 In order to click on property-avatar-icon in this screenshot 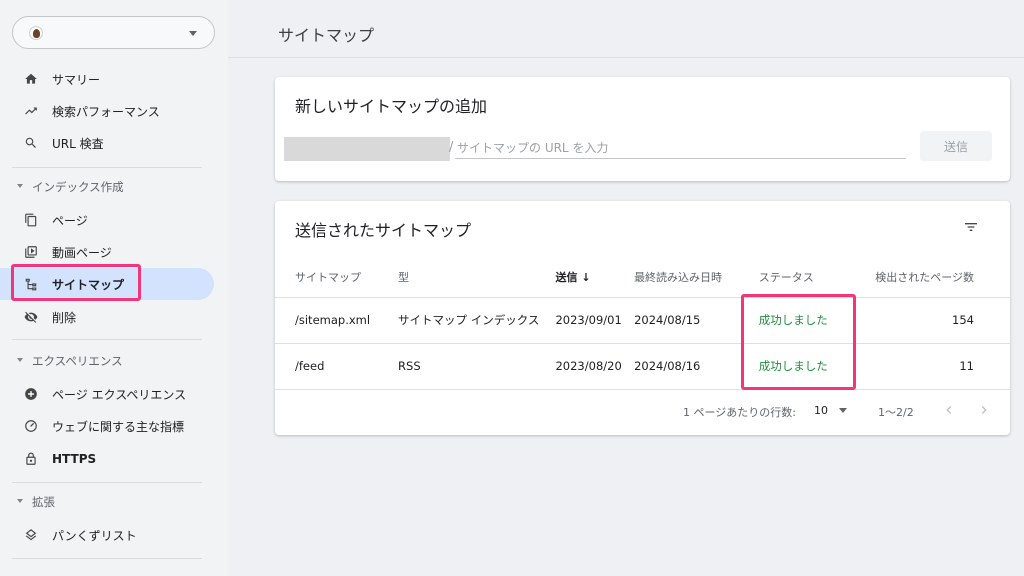, I will do `click(36, 33)`.